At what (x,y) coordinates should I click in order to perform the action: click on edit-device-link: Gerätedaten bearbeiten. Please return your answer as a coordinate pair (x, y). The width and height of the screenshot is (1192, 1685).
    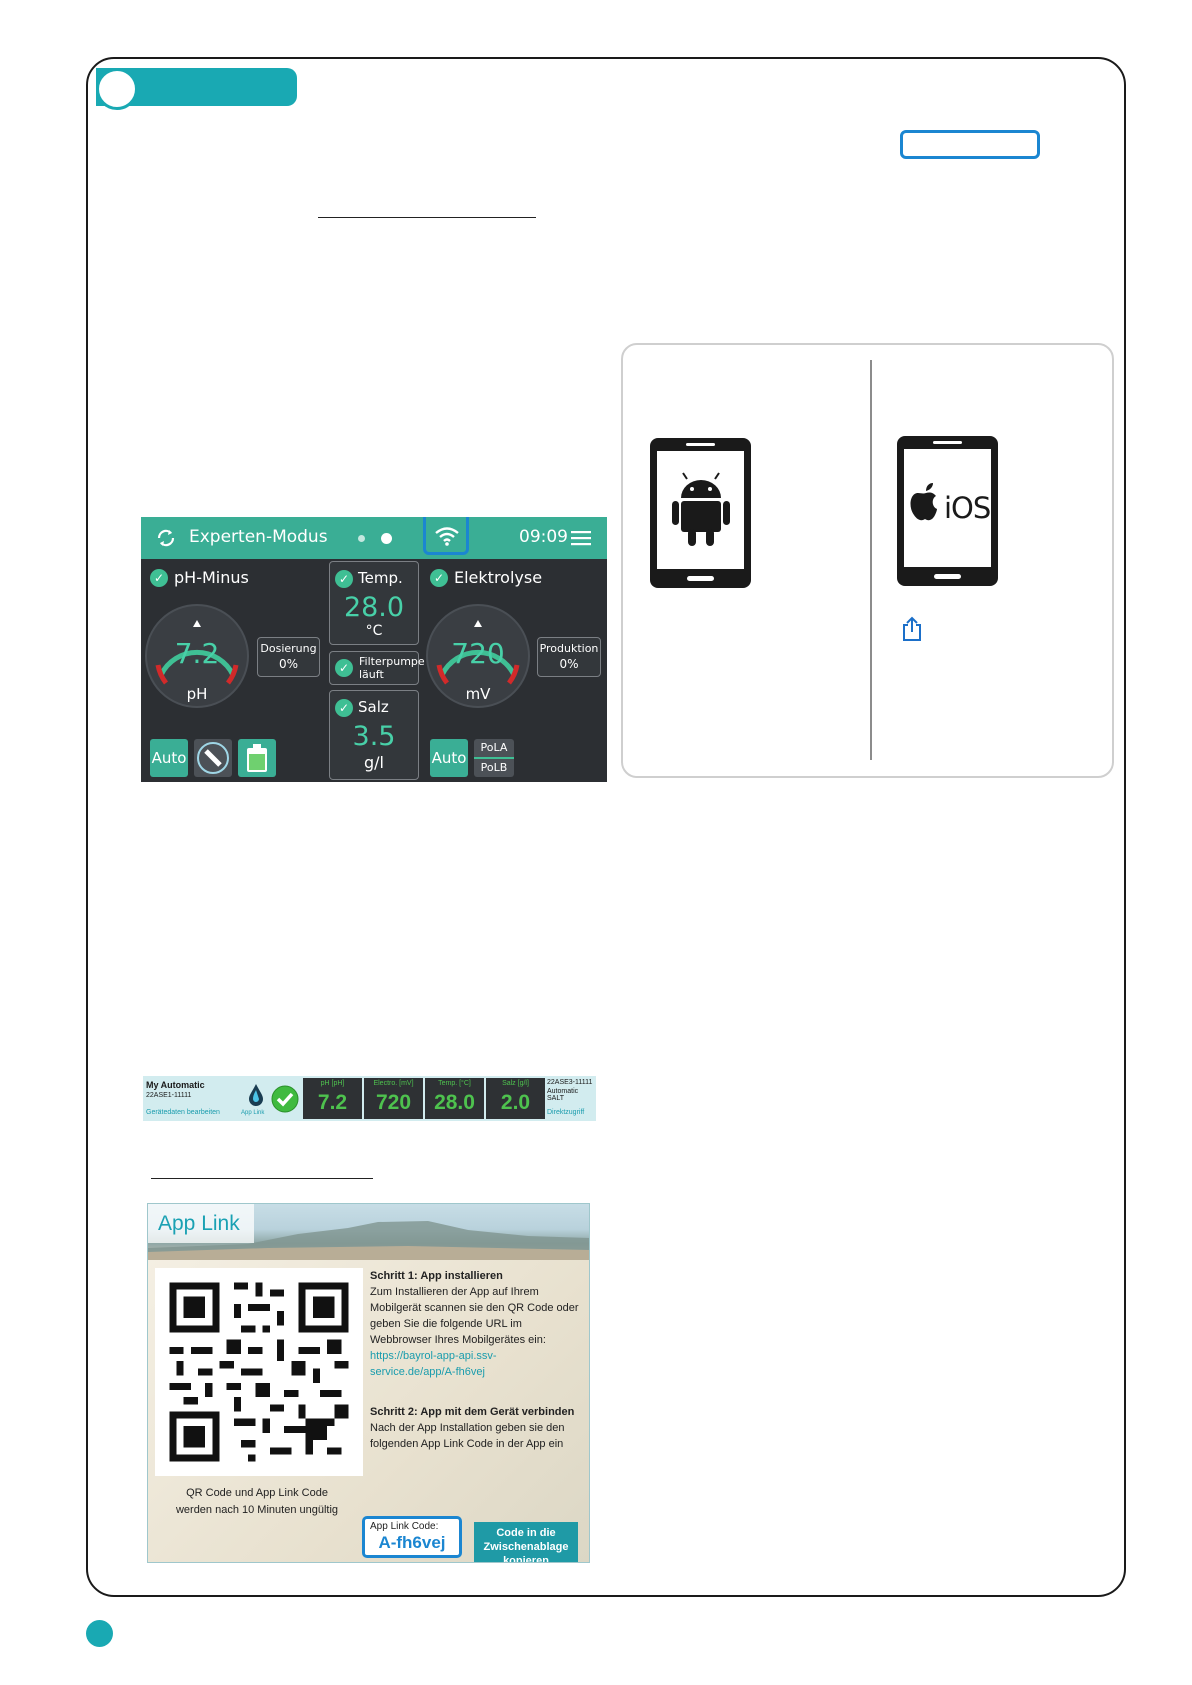
    Looking at the image, I should click on (183, 1112).